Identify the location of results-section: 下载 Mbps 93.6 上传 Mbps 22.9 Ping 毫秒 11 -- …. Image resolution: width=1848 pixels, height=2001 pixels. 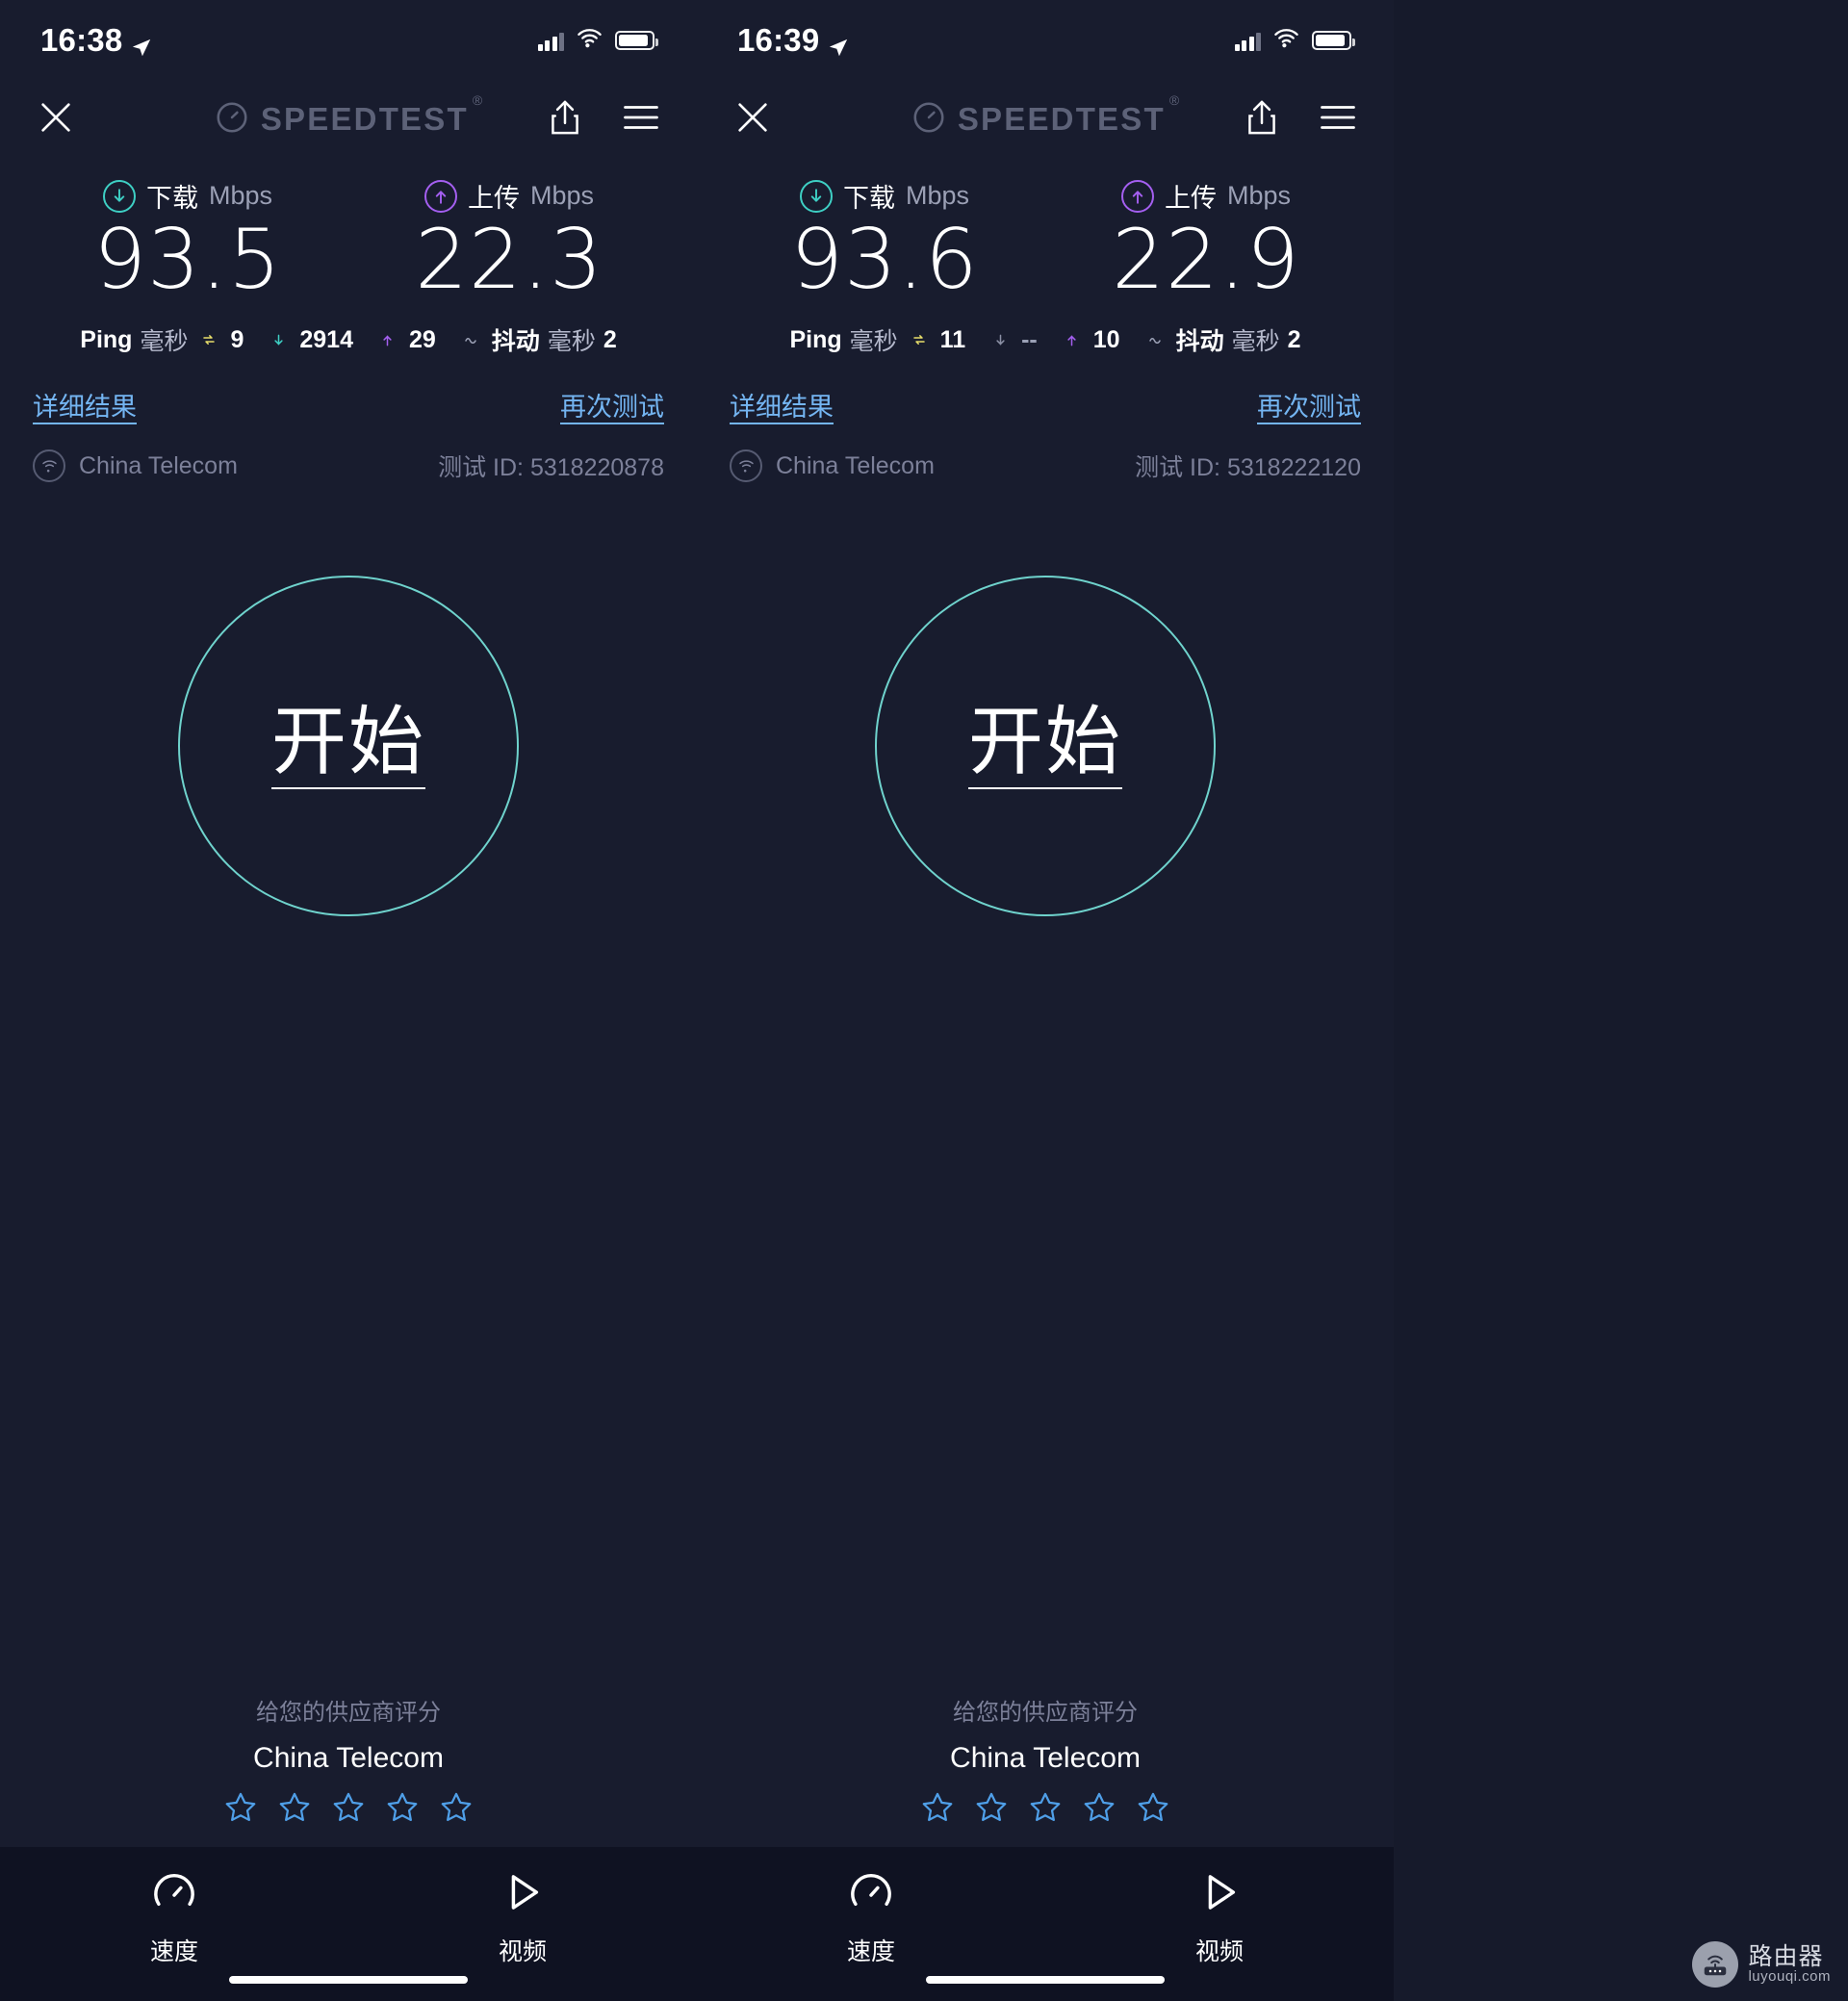
(1045, 320).